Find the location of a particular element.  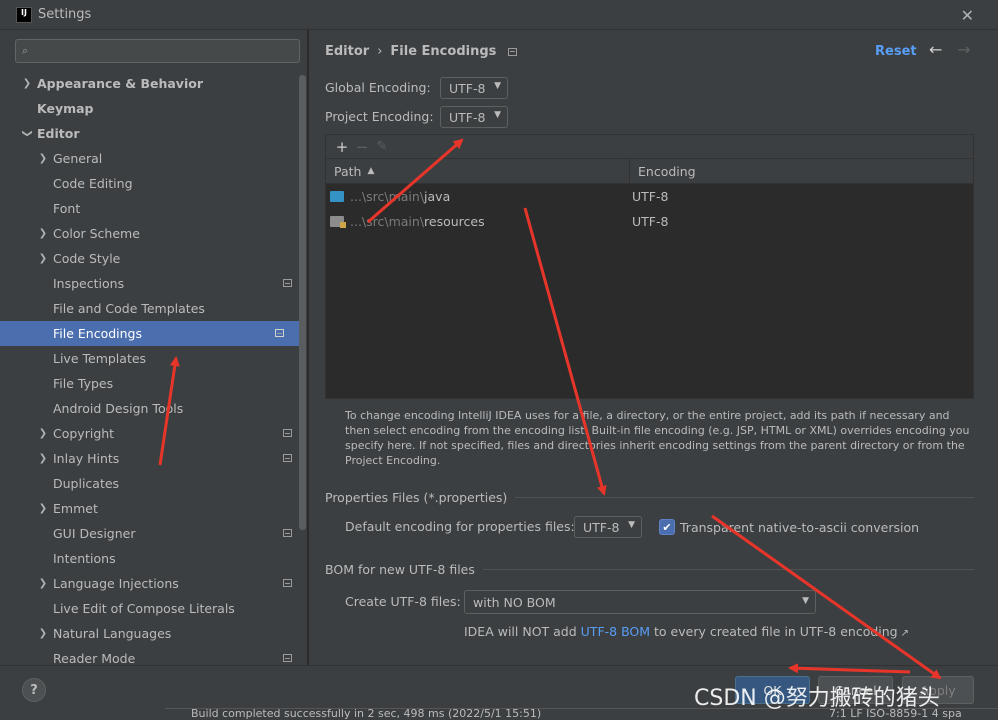

help-button: ? is located at coordinates (34, 690).